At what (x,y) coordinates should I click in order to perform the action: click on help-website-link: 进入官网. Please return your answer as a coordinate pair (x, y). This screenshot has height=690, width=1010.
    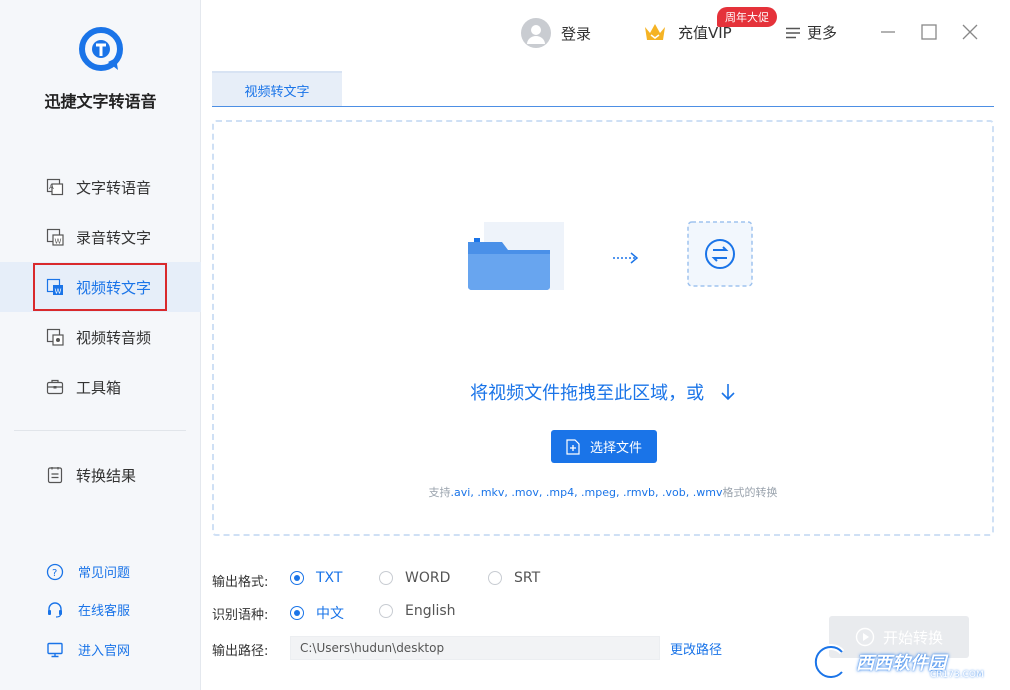
    Looking at the image, I should click on (88, 649).